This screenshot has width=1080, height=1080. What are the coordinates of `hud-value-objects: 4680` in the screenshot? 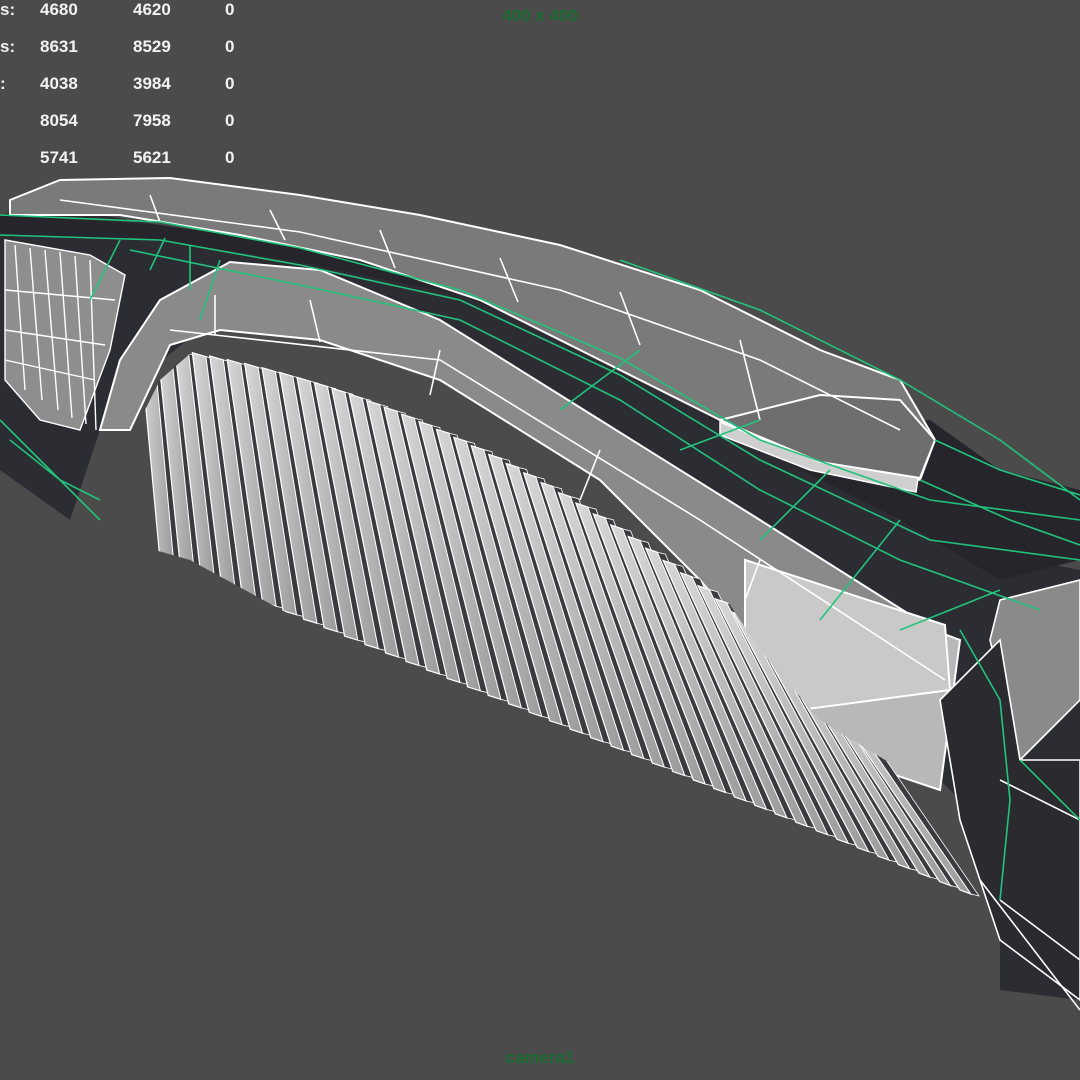 It's located at (59, 9).